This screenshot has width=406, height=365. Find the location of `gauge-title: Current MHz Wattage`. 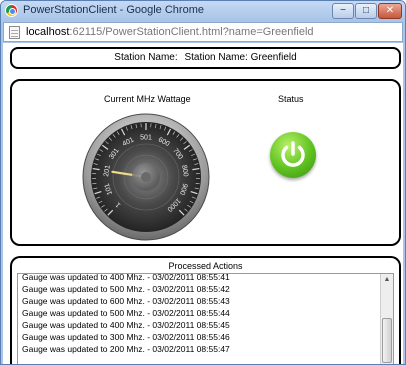

gauge-title: Current MHz Wattage is located at coordinates (147, 99).